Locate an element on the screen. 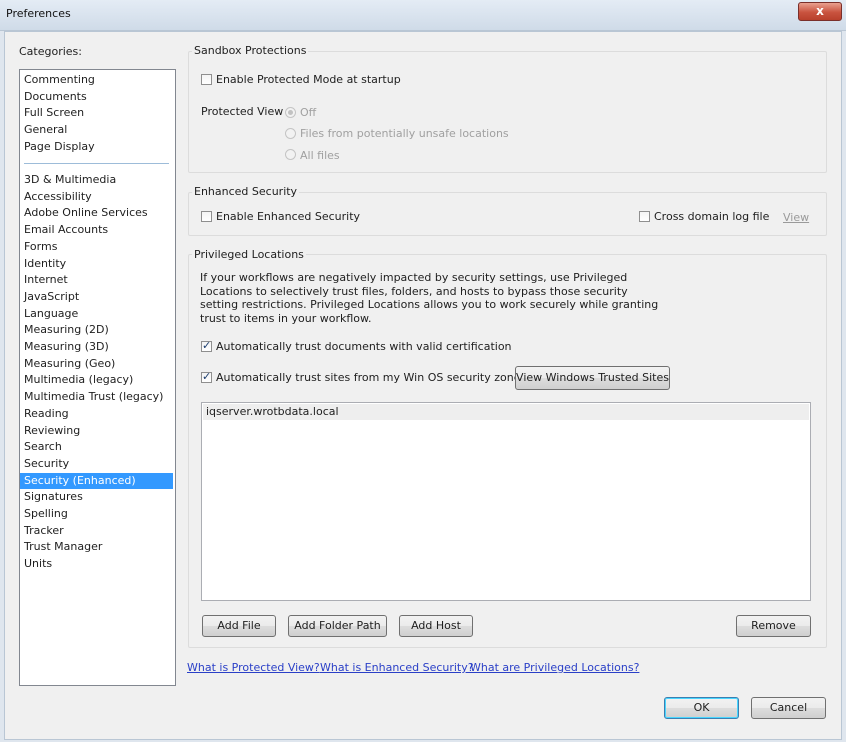 Image resolution: width=846 pixels, height=742 pixels. cancel-button: Cancel is located at coordinates (788, 708).